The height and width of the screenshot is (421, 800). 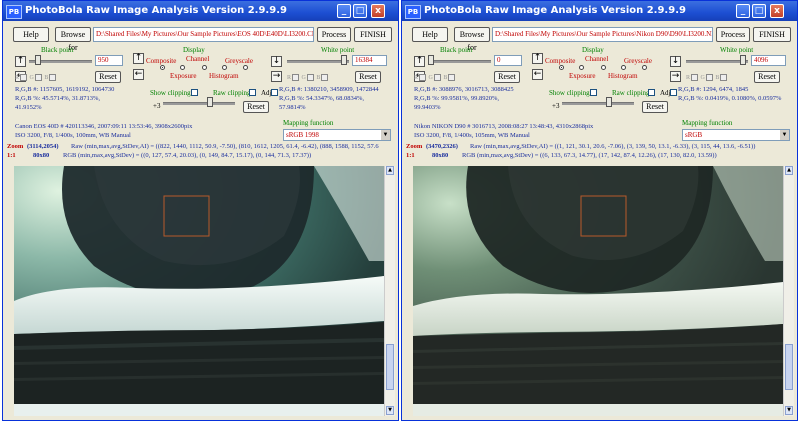 I want to click on black-point-value: 0, so click(x=508, y=60).